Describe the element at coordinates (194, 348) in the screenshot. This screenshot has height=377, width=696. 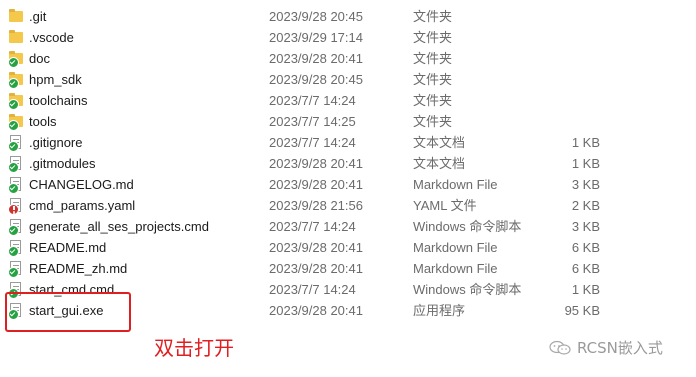
I see `annotation-text: 双击打开` at that location.